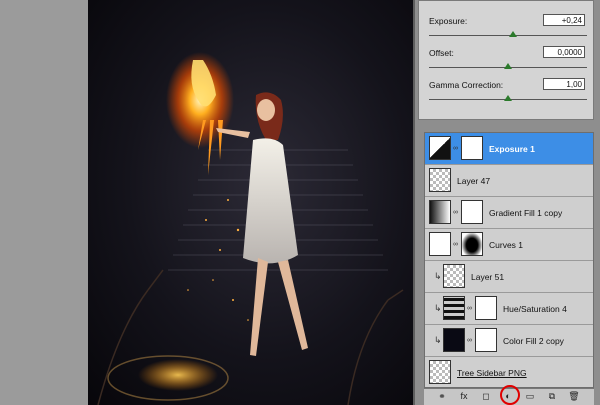 This screenshot has width=600, height=405. Describe the element at coordinates (564, 84) in the screenshot. I see `gamma-input: 1,00` at that location.